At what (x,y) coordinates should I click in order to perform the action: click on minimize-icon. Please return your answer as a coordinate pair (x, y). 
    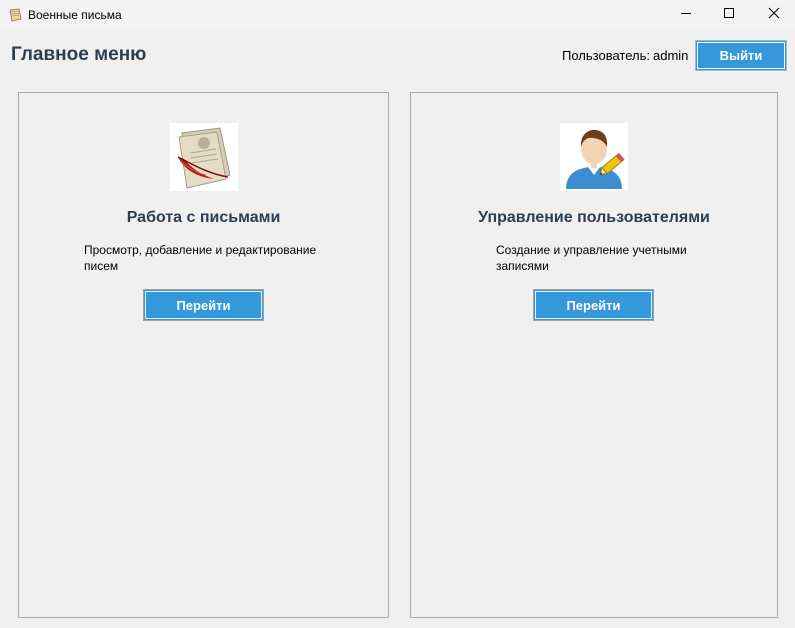
    Looking at the image, I should click on (686, 15).